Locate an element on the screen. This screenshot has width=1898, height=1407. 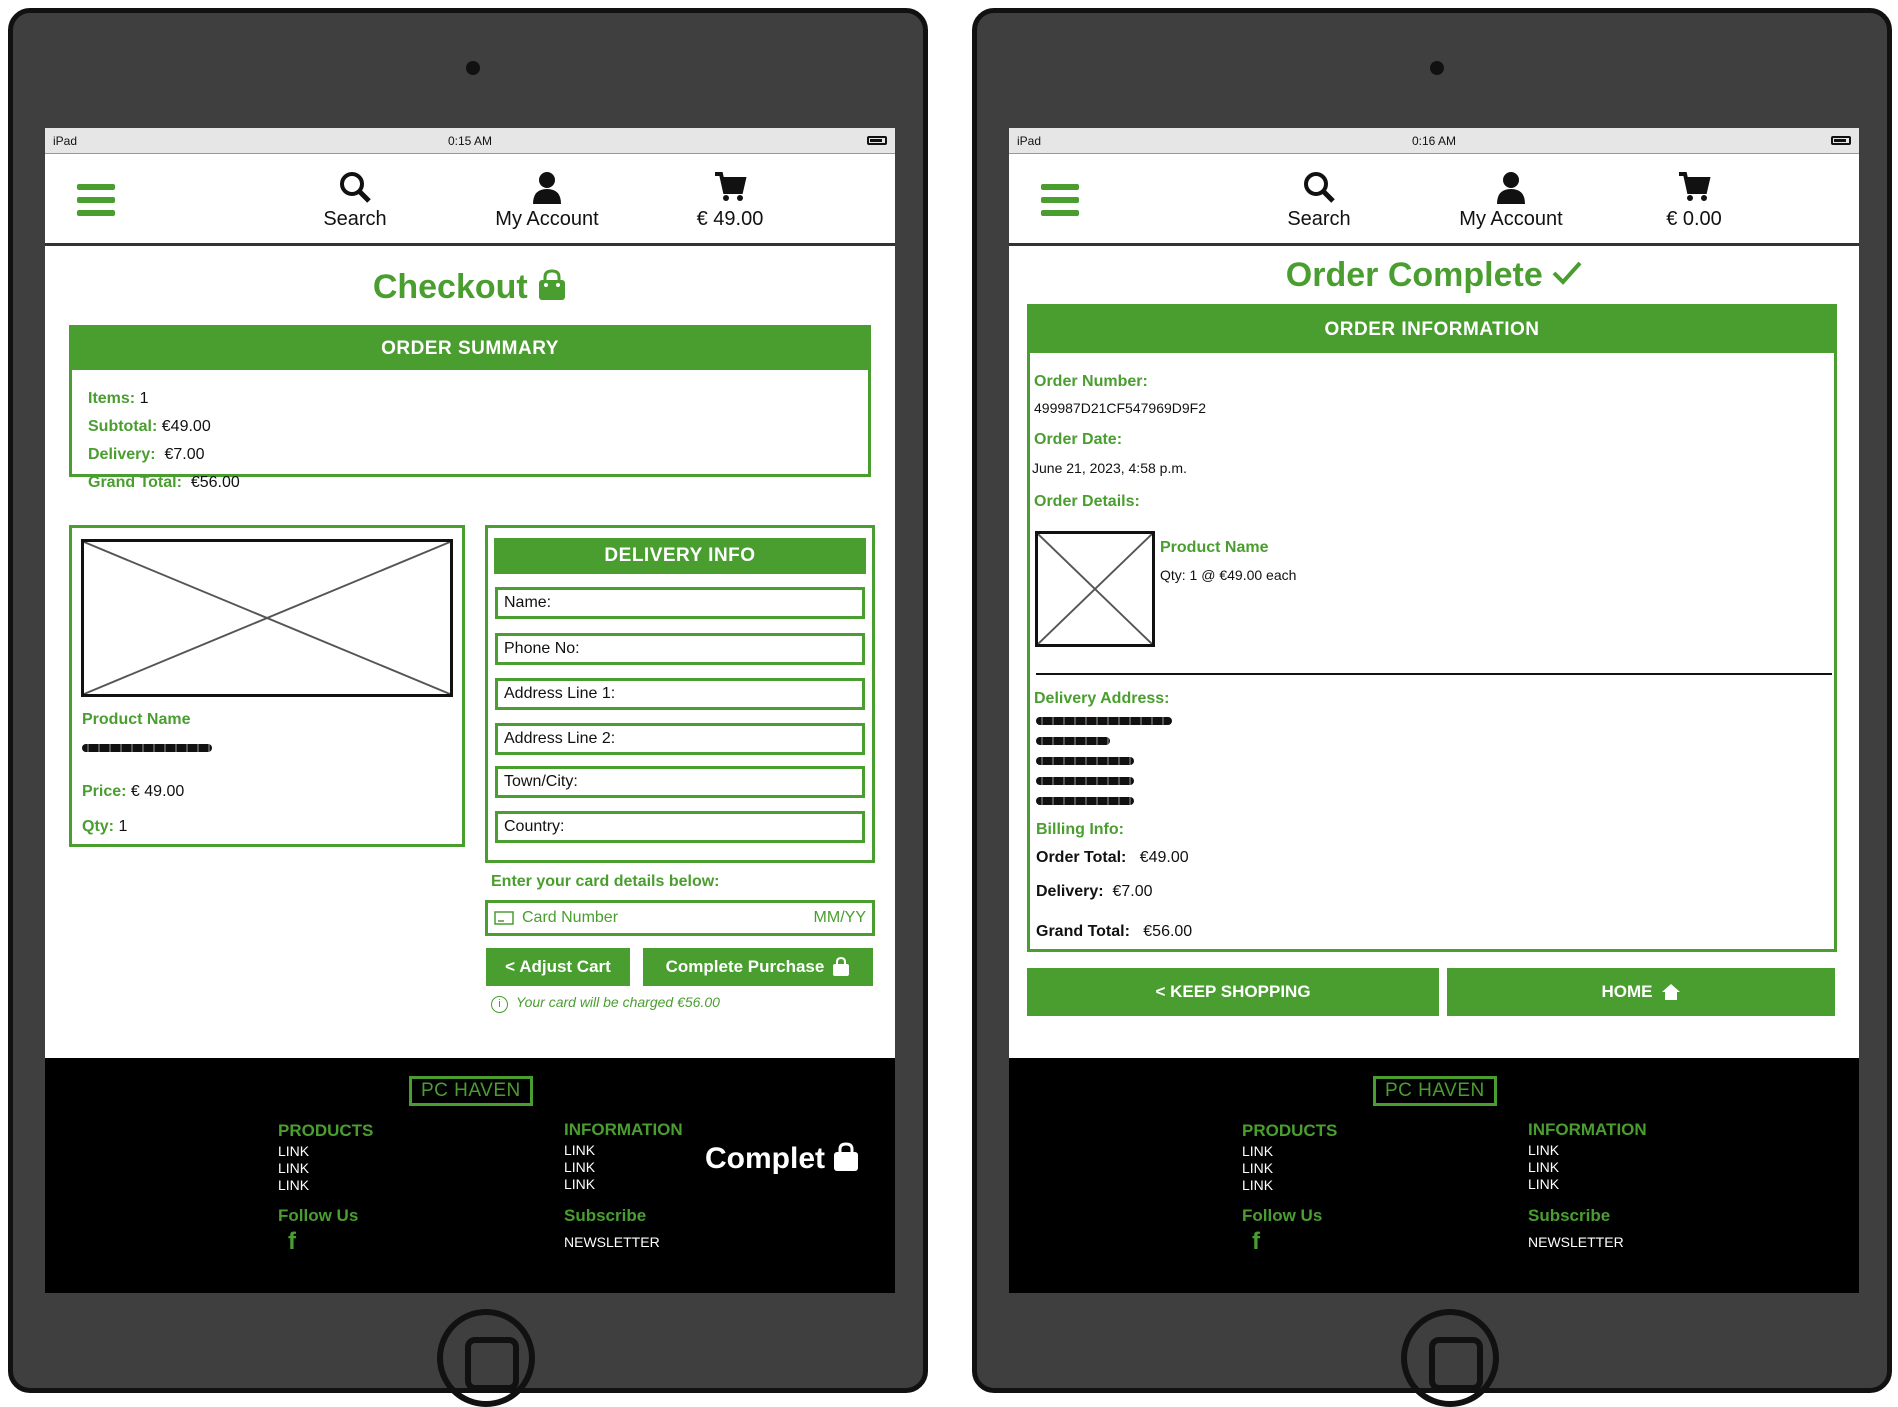
adjust-cart-button: < Adjust Cart is located at coordinates (558, 967).